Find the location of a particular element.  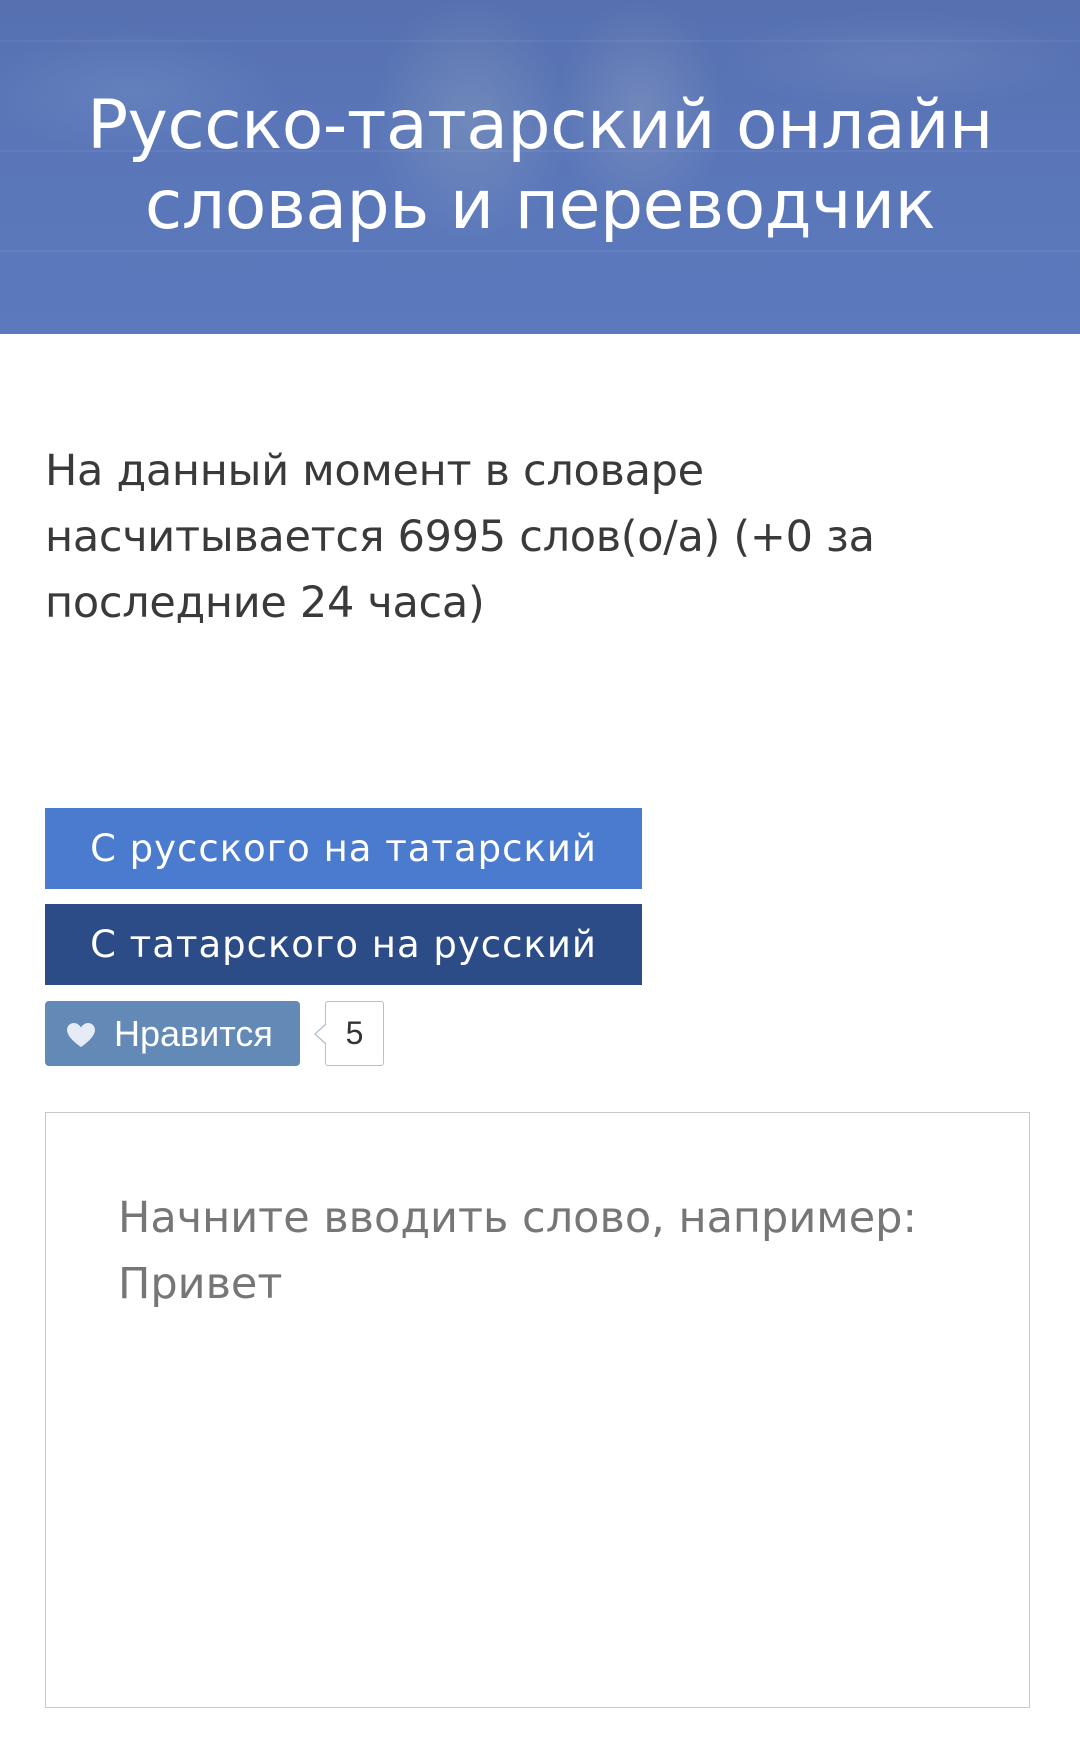

heart-icon is located at coordinates (81, 1035).